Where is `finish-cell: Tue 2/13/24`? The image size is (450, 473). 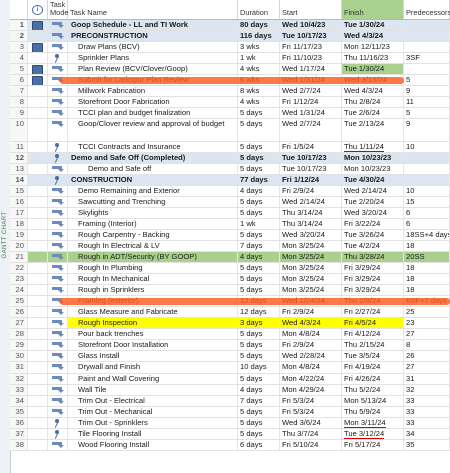
finish-cell: Tue 2/13/24 is located at coordinates (373, 130).